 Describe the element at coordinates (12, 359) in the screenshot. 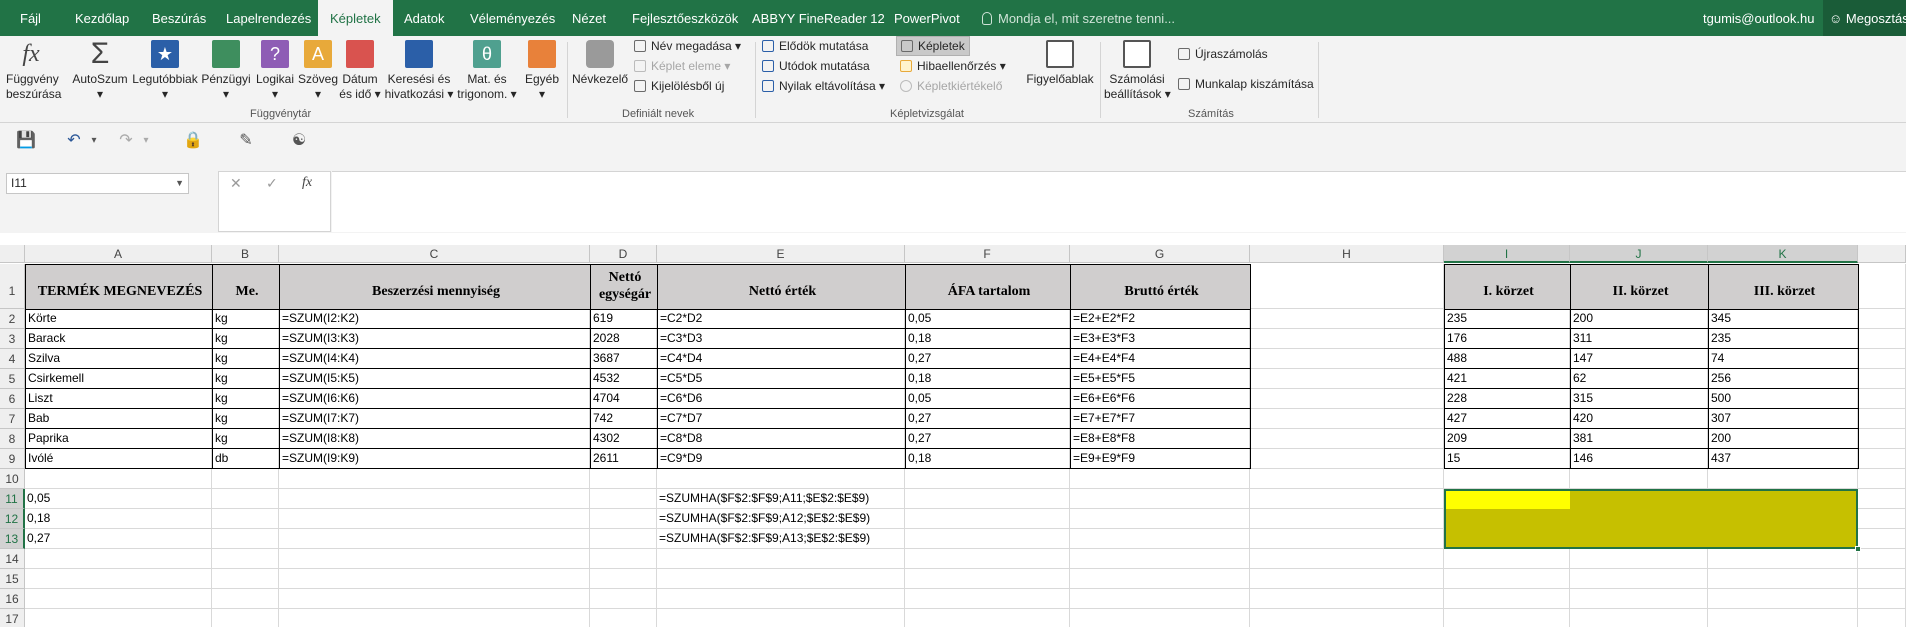

I see `row-header-4: 4` at that location.